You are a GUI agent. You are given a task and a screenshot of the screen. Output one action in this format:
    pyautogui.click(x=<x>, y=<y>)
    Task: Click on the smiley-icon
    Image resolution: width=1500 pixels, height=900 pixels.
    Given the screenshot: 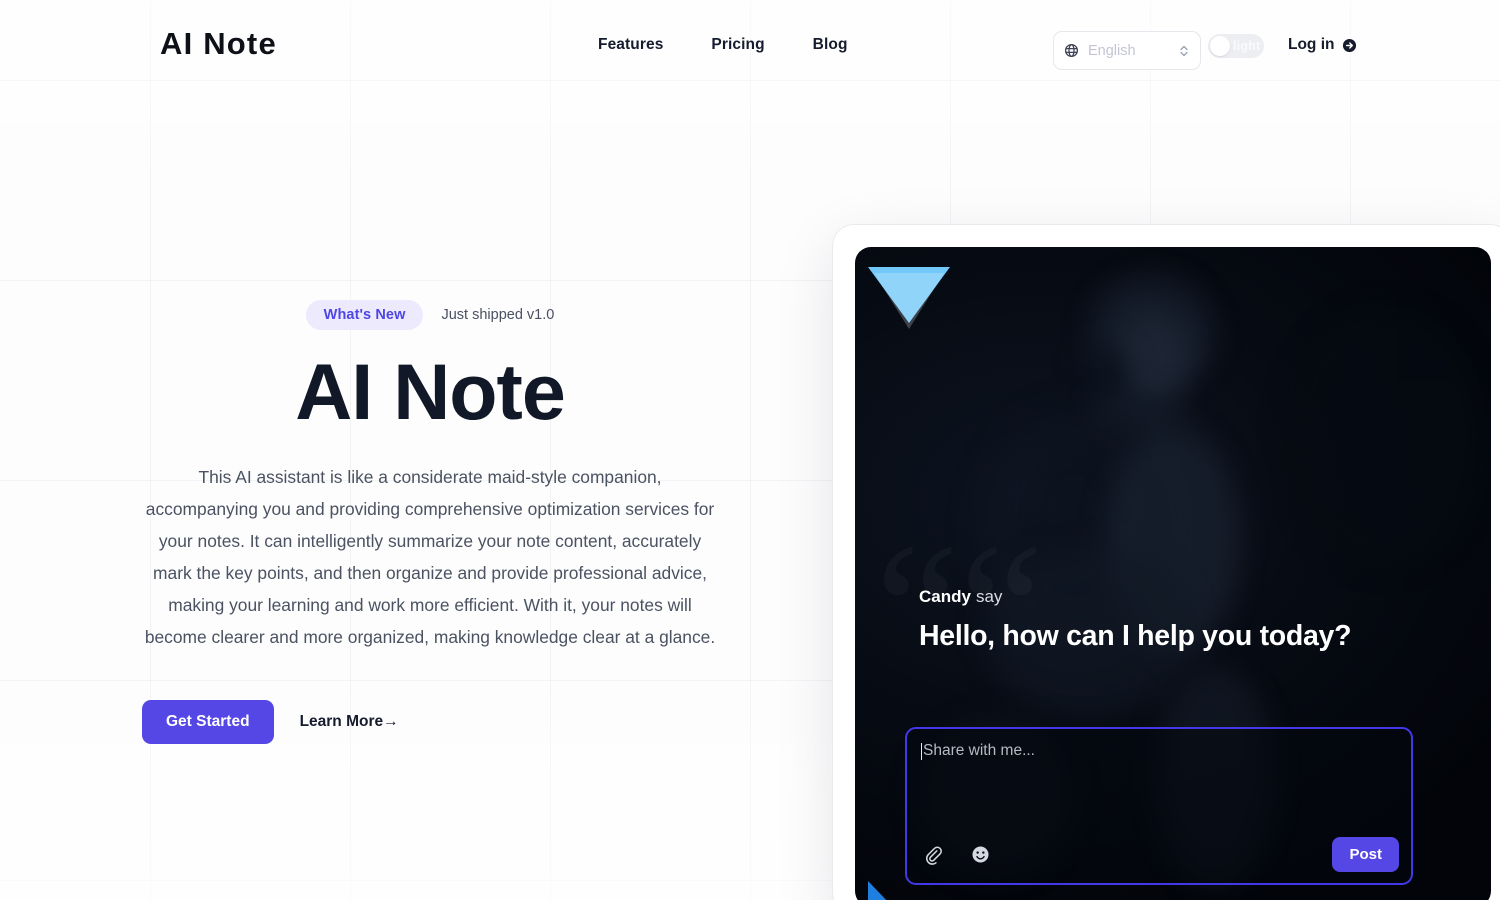 What is the action you would take?
    pyautogui.click(x=980, y=854)
    